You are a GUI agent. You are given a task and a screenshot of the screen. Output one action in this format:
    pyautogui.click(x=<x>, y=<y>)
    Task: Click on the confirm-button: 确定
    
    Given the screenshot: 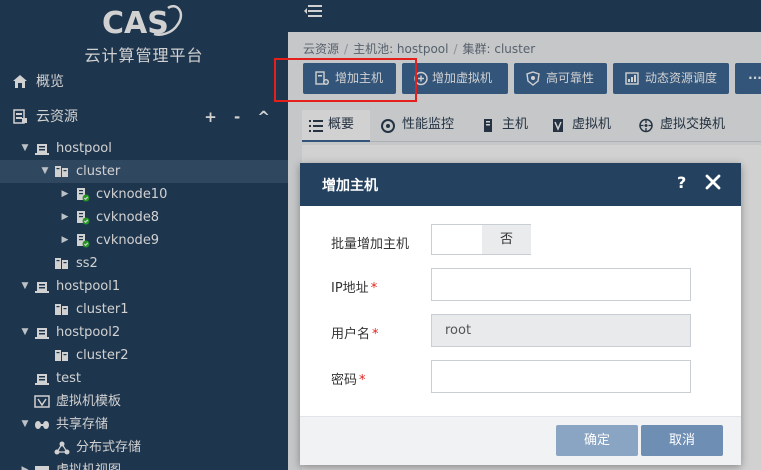 What is the action you would take?
    pyautogui.click(x=597, y=440)
    